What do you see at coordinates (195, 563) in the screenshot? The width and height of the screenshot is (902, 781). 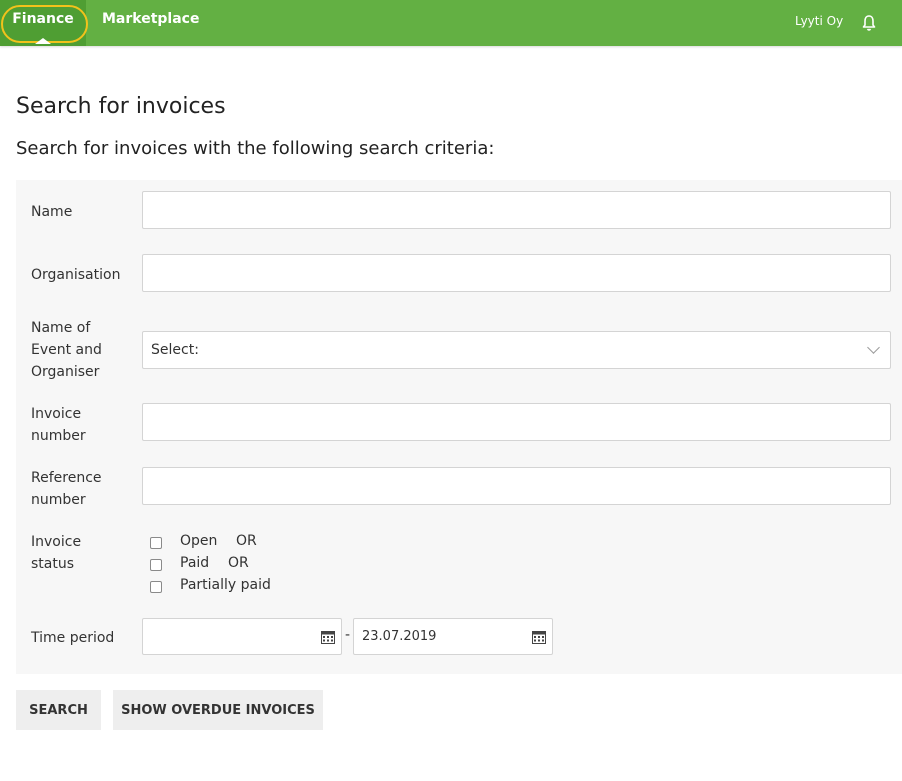 I see `status-paid-label: Paid` at bounding box center [195, 563].